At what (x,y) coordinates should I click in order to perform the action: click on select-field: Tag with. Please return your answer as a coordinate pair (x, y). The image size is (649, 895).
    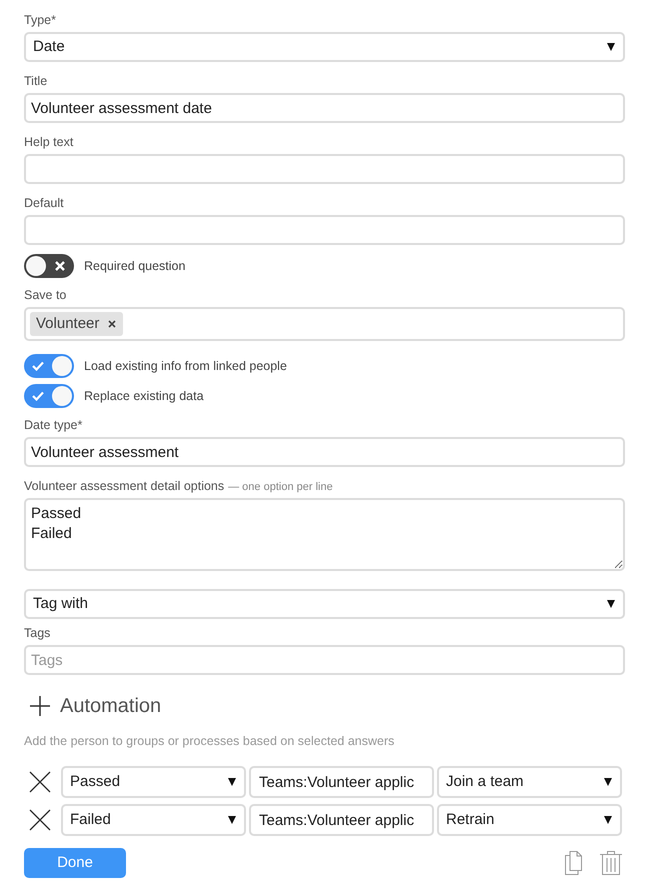
    Looking at the image, I should click on (324, 604).